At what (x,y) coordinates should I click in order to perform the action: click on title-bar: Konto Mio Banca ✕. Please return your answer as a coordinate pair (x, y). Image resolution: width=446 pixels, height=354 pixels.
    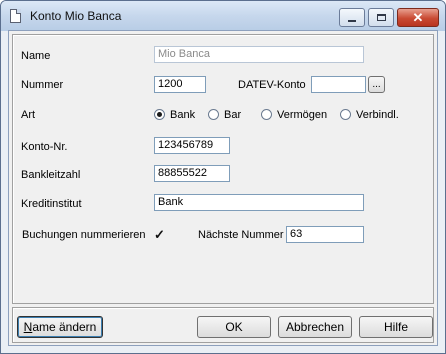
    Looking at the image, I should click on (223, 16).